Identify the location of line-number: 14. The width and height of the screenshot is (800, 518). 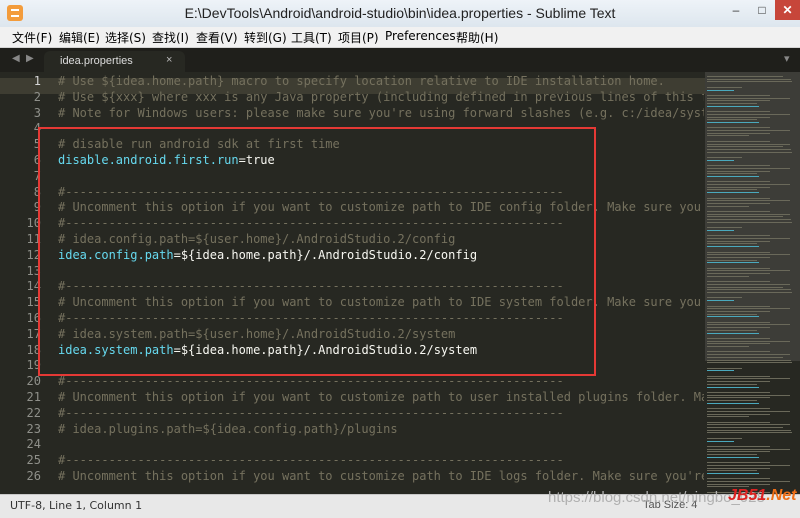
(33, 286).